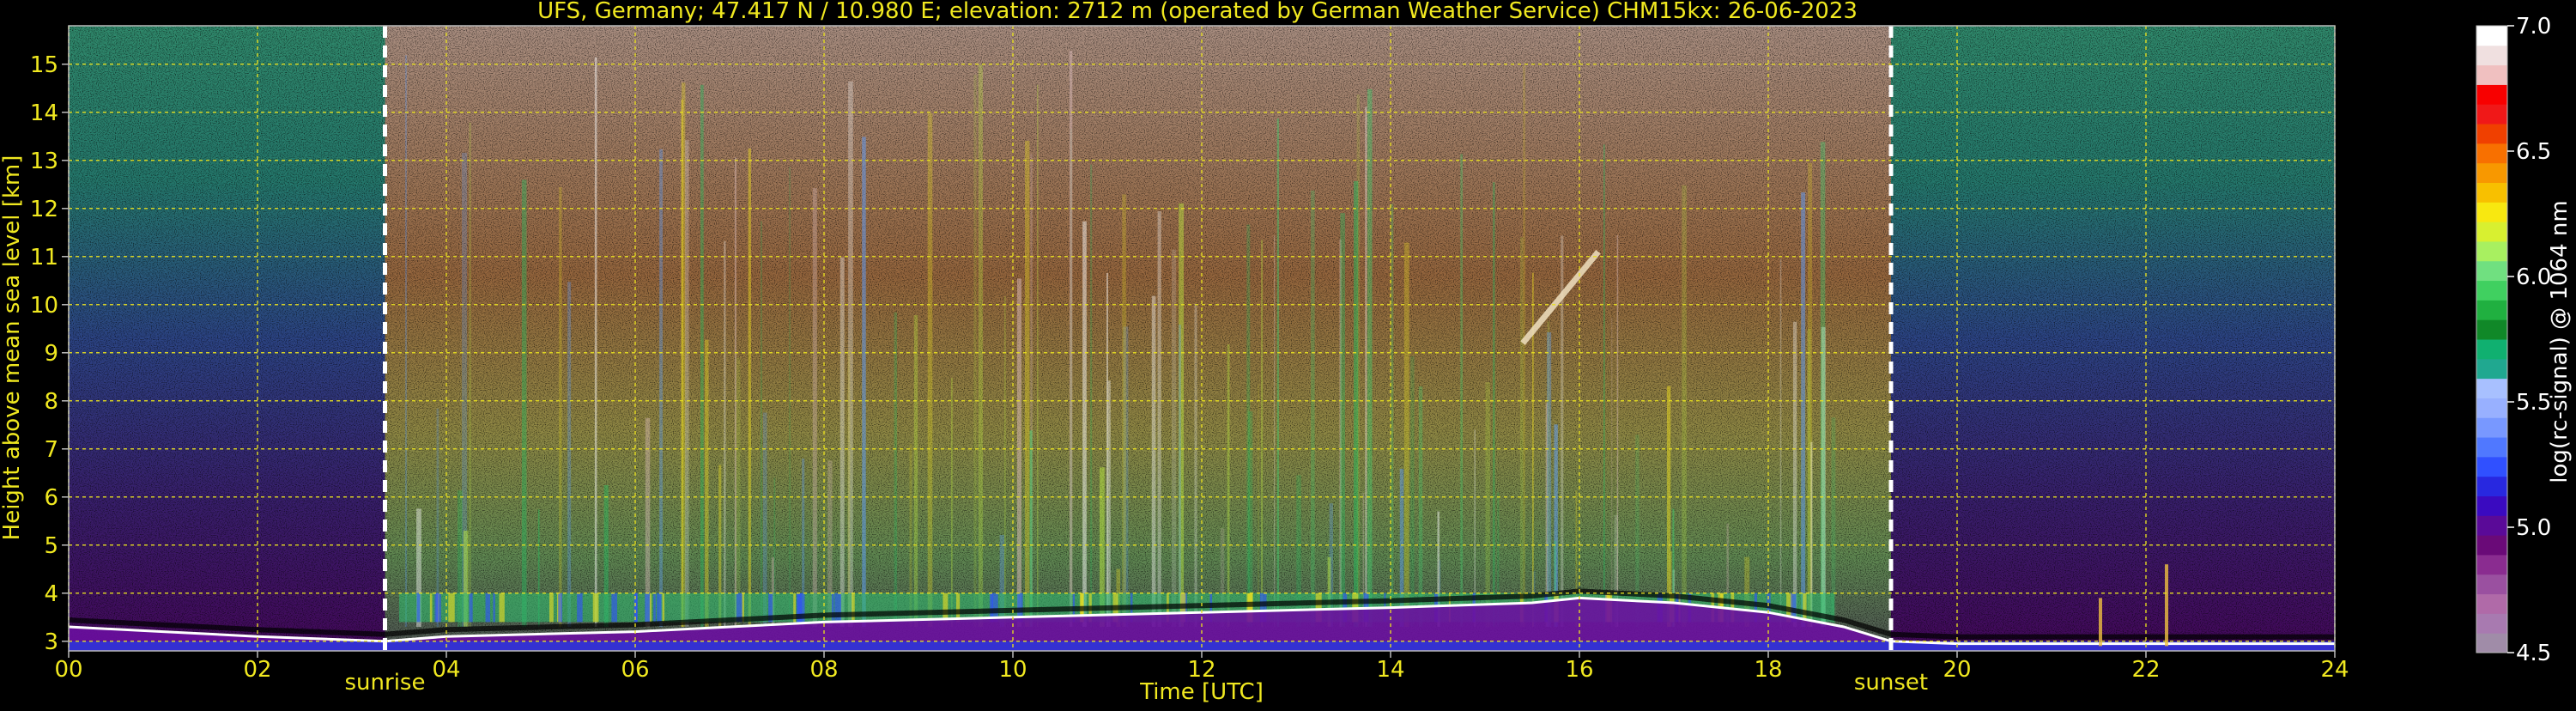  Describe the element at coordinates (1891, 683) in the screenshot. I see `marker-label-sunset: sunset` at that location.